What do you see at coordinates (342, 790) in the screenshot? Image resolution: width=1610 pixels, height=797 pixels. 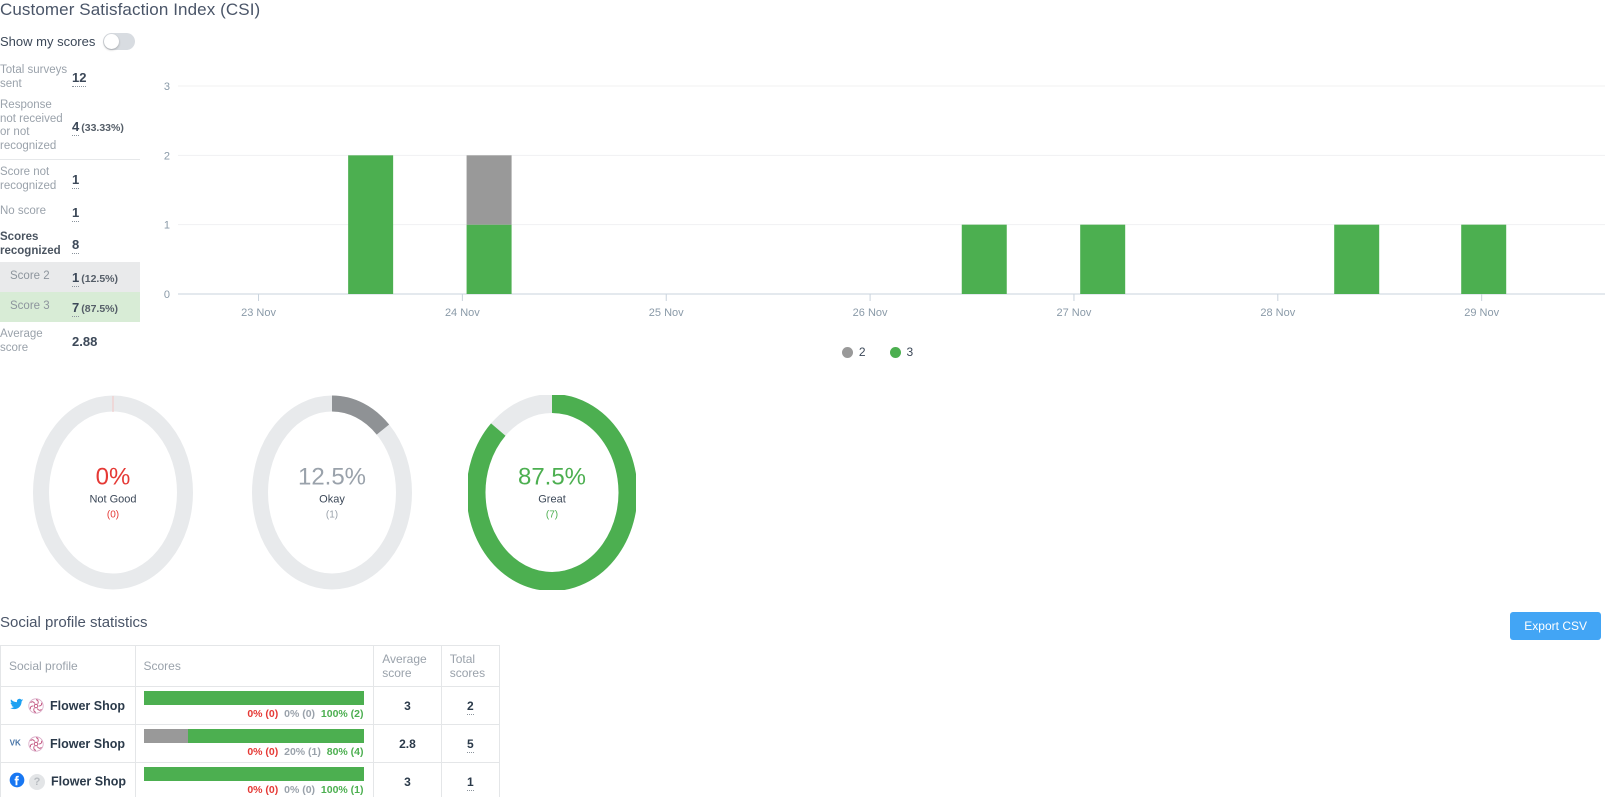 I see `score-legend-great: 100% (1)` at bounding box center [342, 790].